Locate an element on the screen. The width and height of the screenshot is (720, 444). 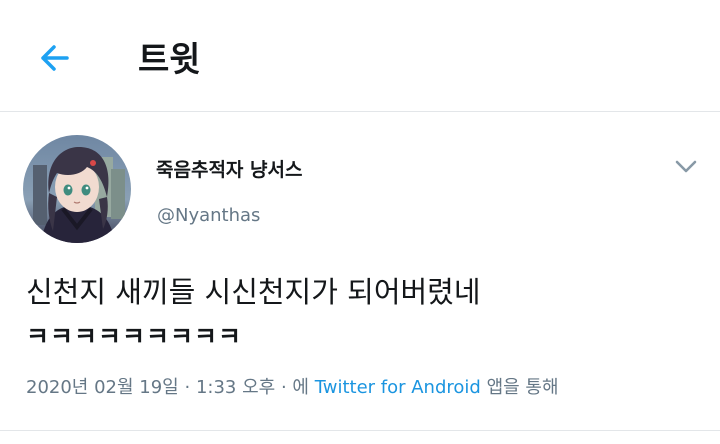
source-suffix: 앱을 통해 is located at coordinates (522, 387).